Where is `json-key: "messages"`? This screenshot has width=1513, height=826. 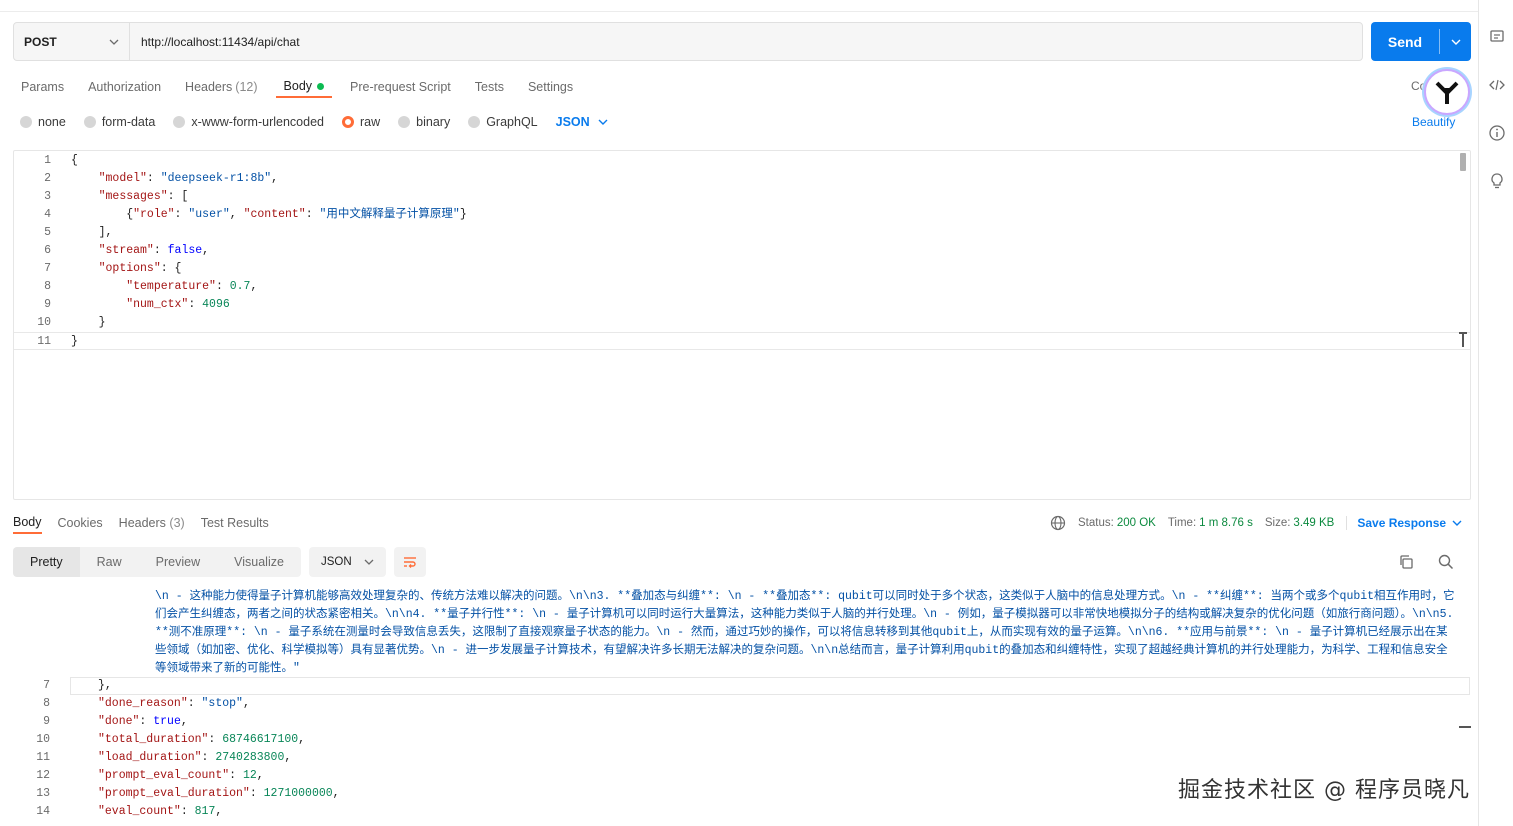
json-key: "messages" is located at coordinates (133, 196).